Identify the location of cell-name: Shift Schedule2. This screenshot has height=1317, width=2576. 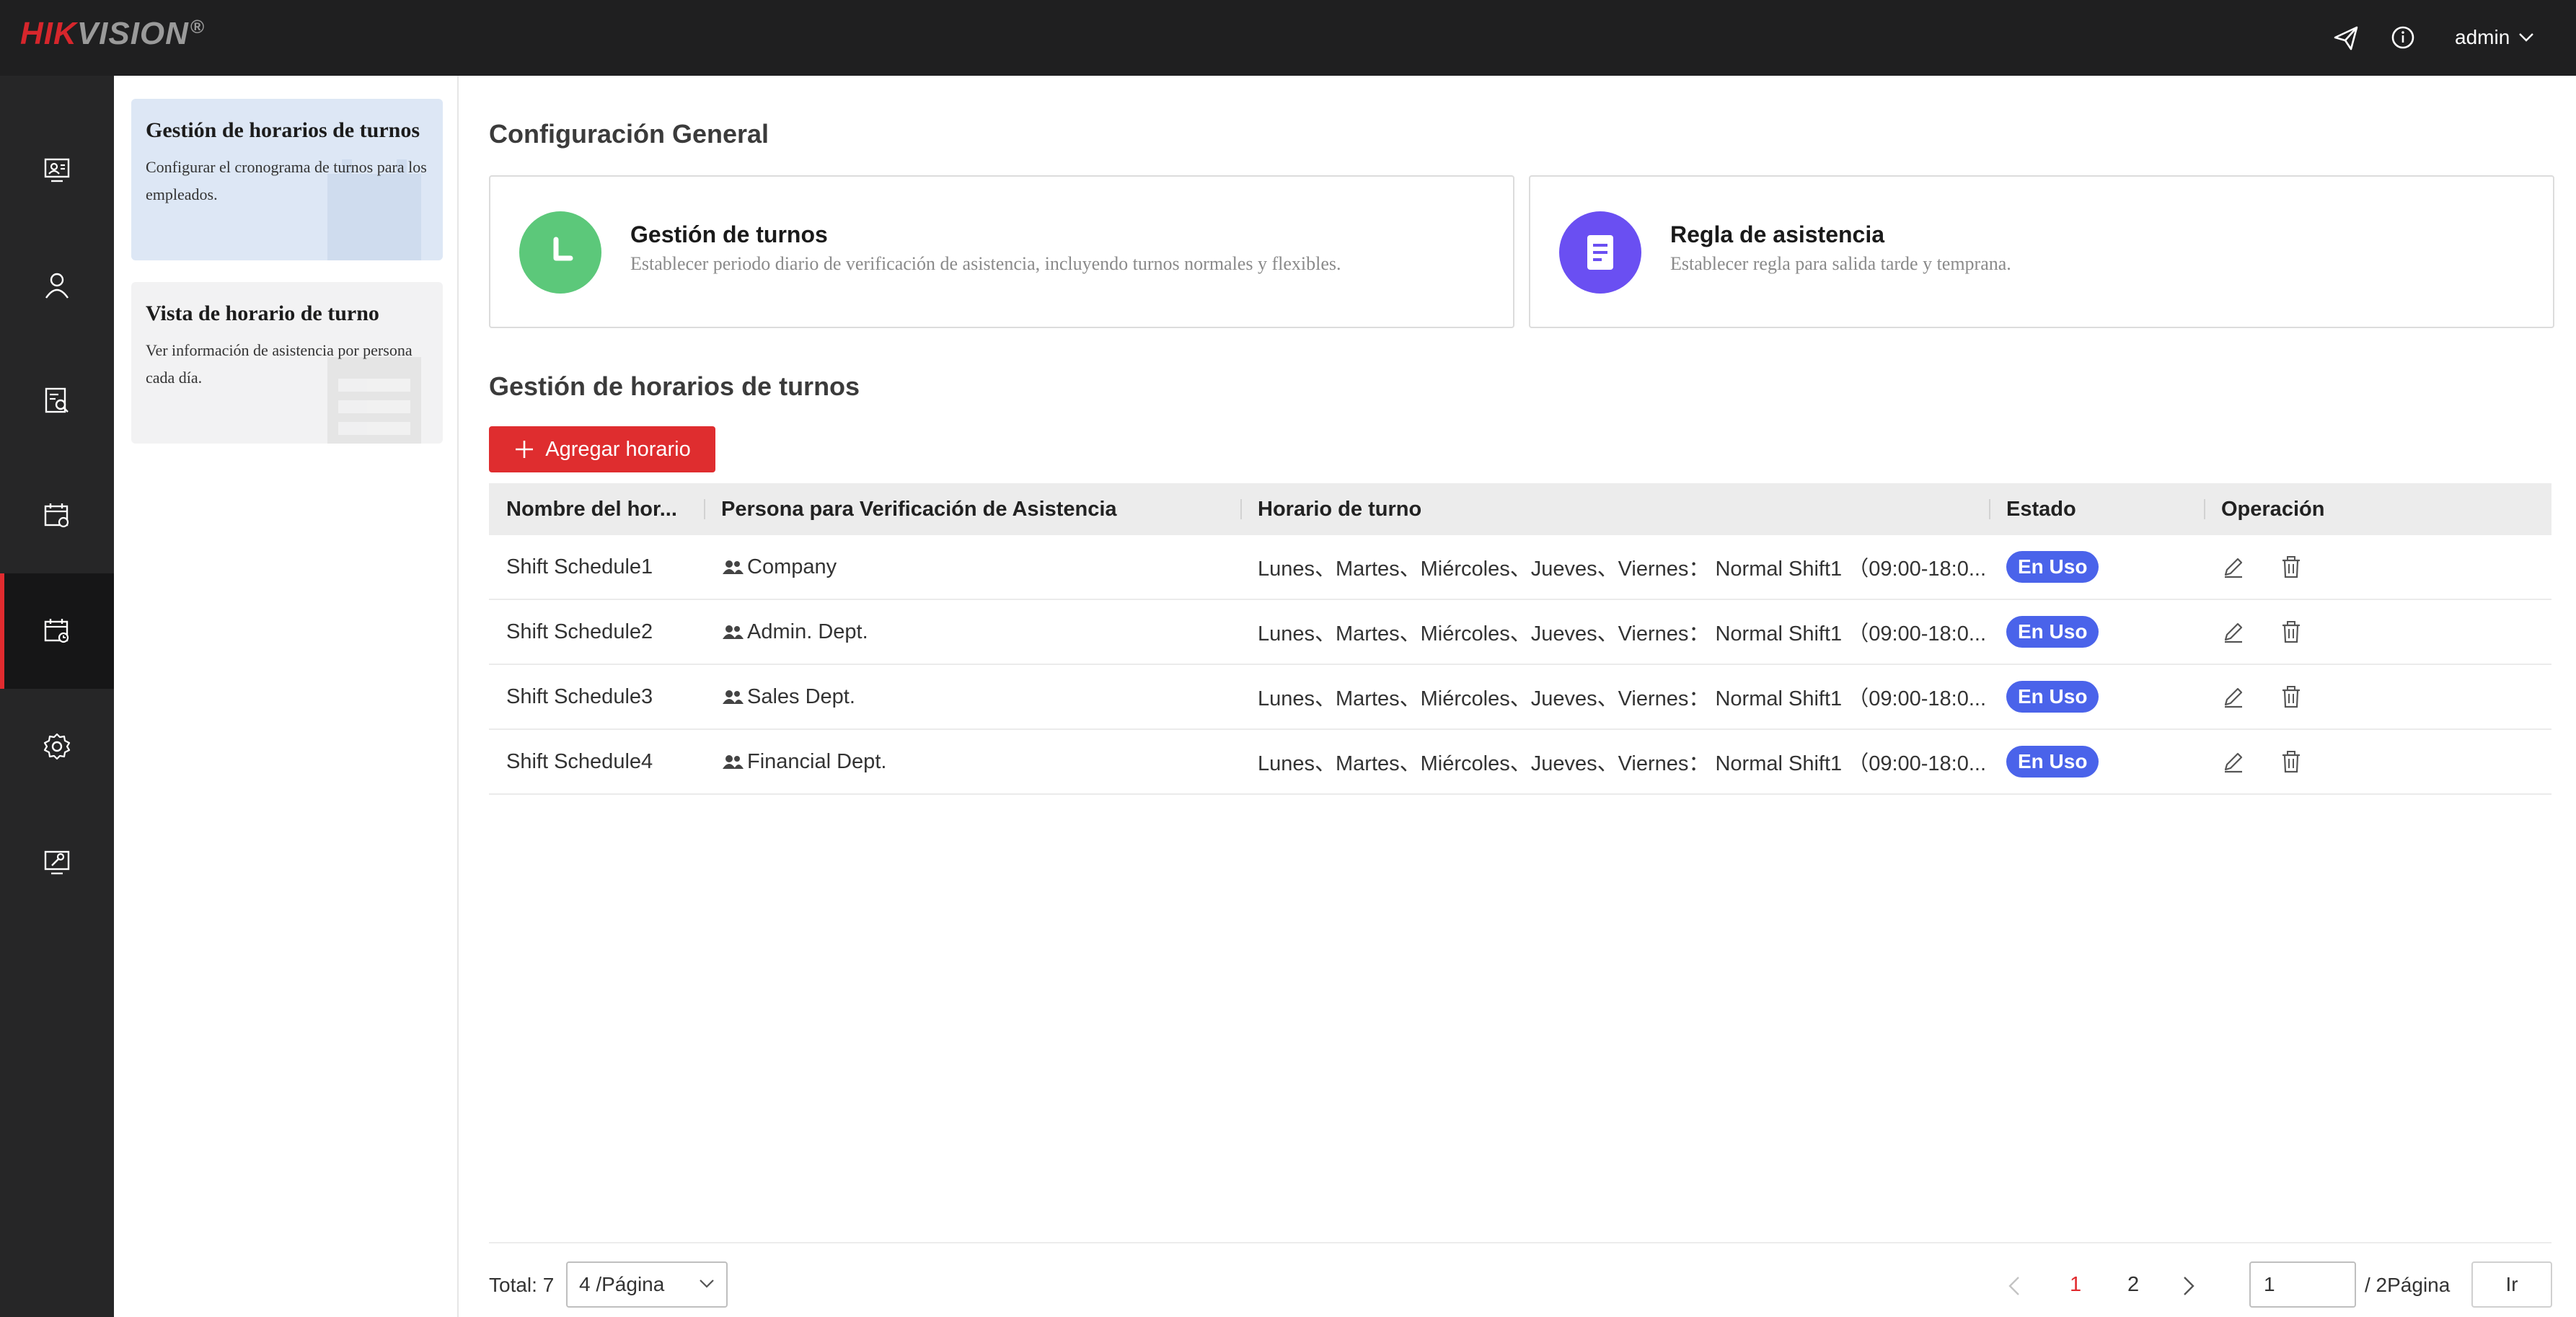
(579, 631).